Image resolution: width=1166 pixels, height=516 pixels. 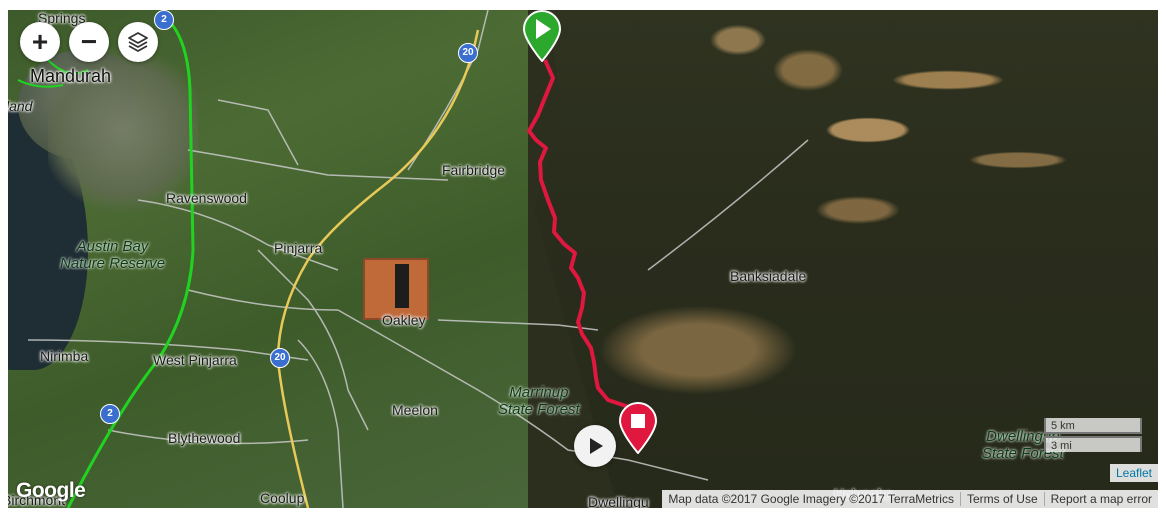 I want to click on layers-icon, so click(x=138, y=42).